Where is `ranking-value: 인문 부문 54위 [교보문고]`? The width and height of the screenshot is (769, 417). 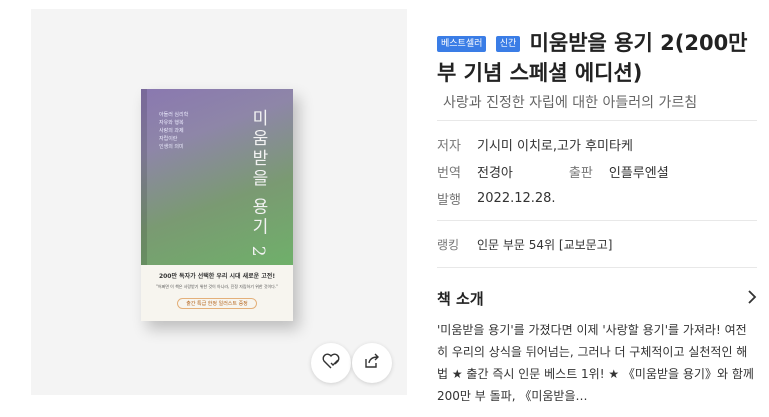 ranking-value: 인문 부문 54위 [교보문고] is located at coordinates (544, 244).